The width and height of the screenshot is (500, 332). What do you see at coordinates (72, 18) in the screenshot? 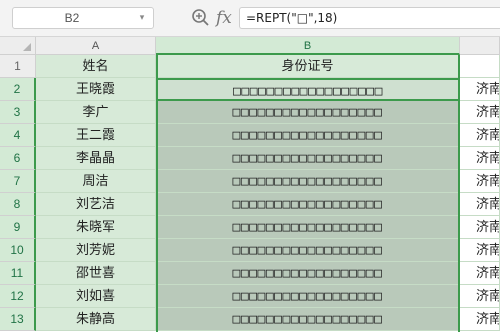
I see `name-box-value: B2` at bounding box center [72, 18].